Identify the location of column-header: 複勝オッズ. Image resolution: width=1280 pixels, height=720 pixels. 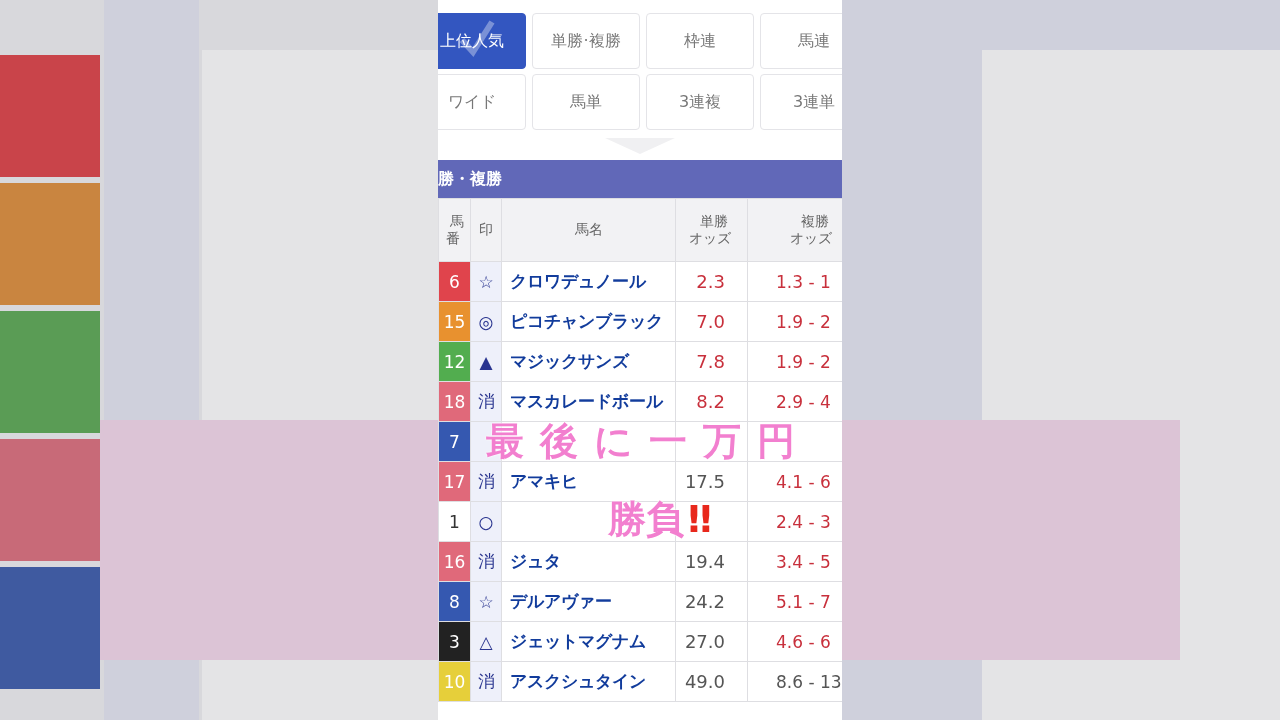
(794, 230).